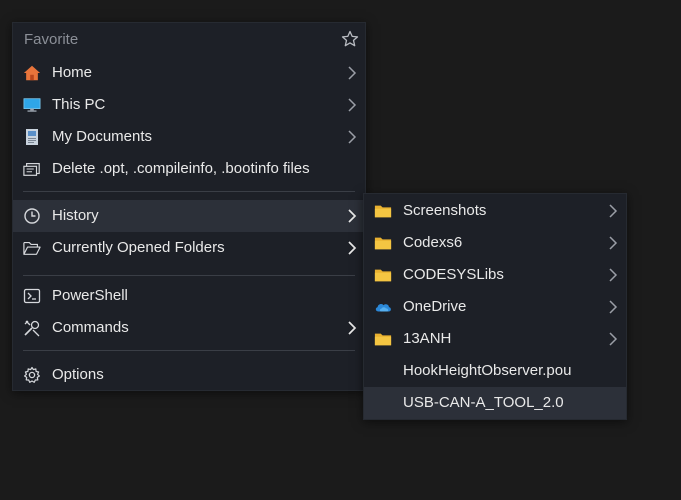  What do you see at coordinates (383, 307) in the screenshot?
I see `onedrive-icon` at bounding box center [383, 307].